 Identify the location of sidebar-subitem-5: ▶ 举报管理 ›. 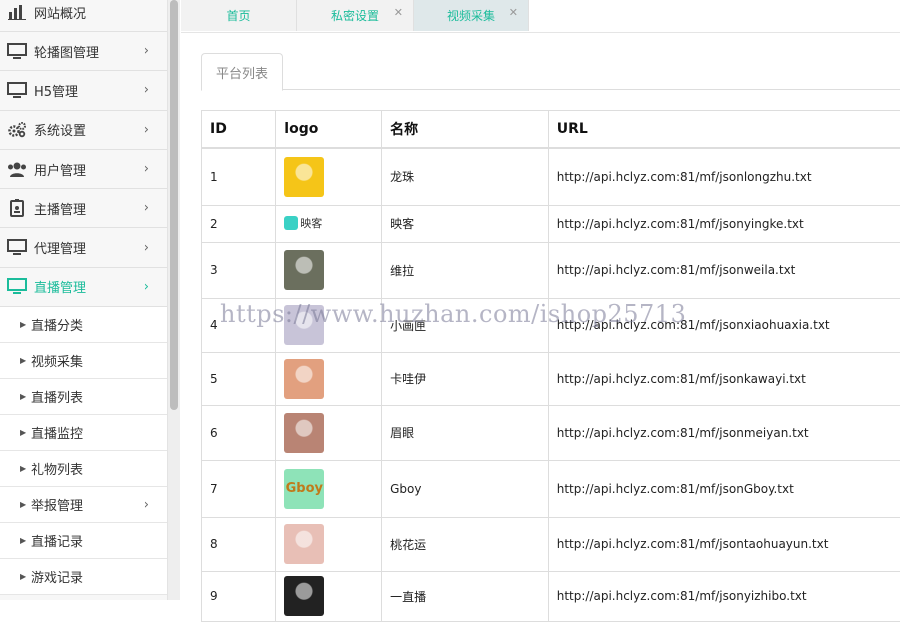
(83, 505).